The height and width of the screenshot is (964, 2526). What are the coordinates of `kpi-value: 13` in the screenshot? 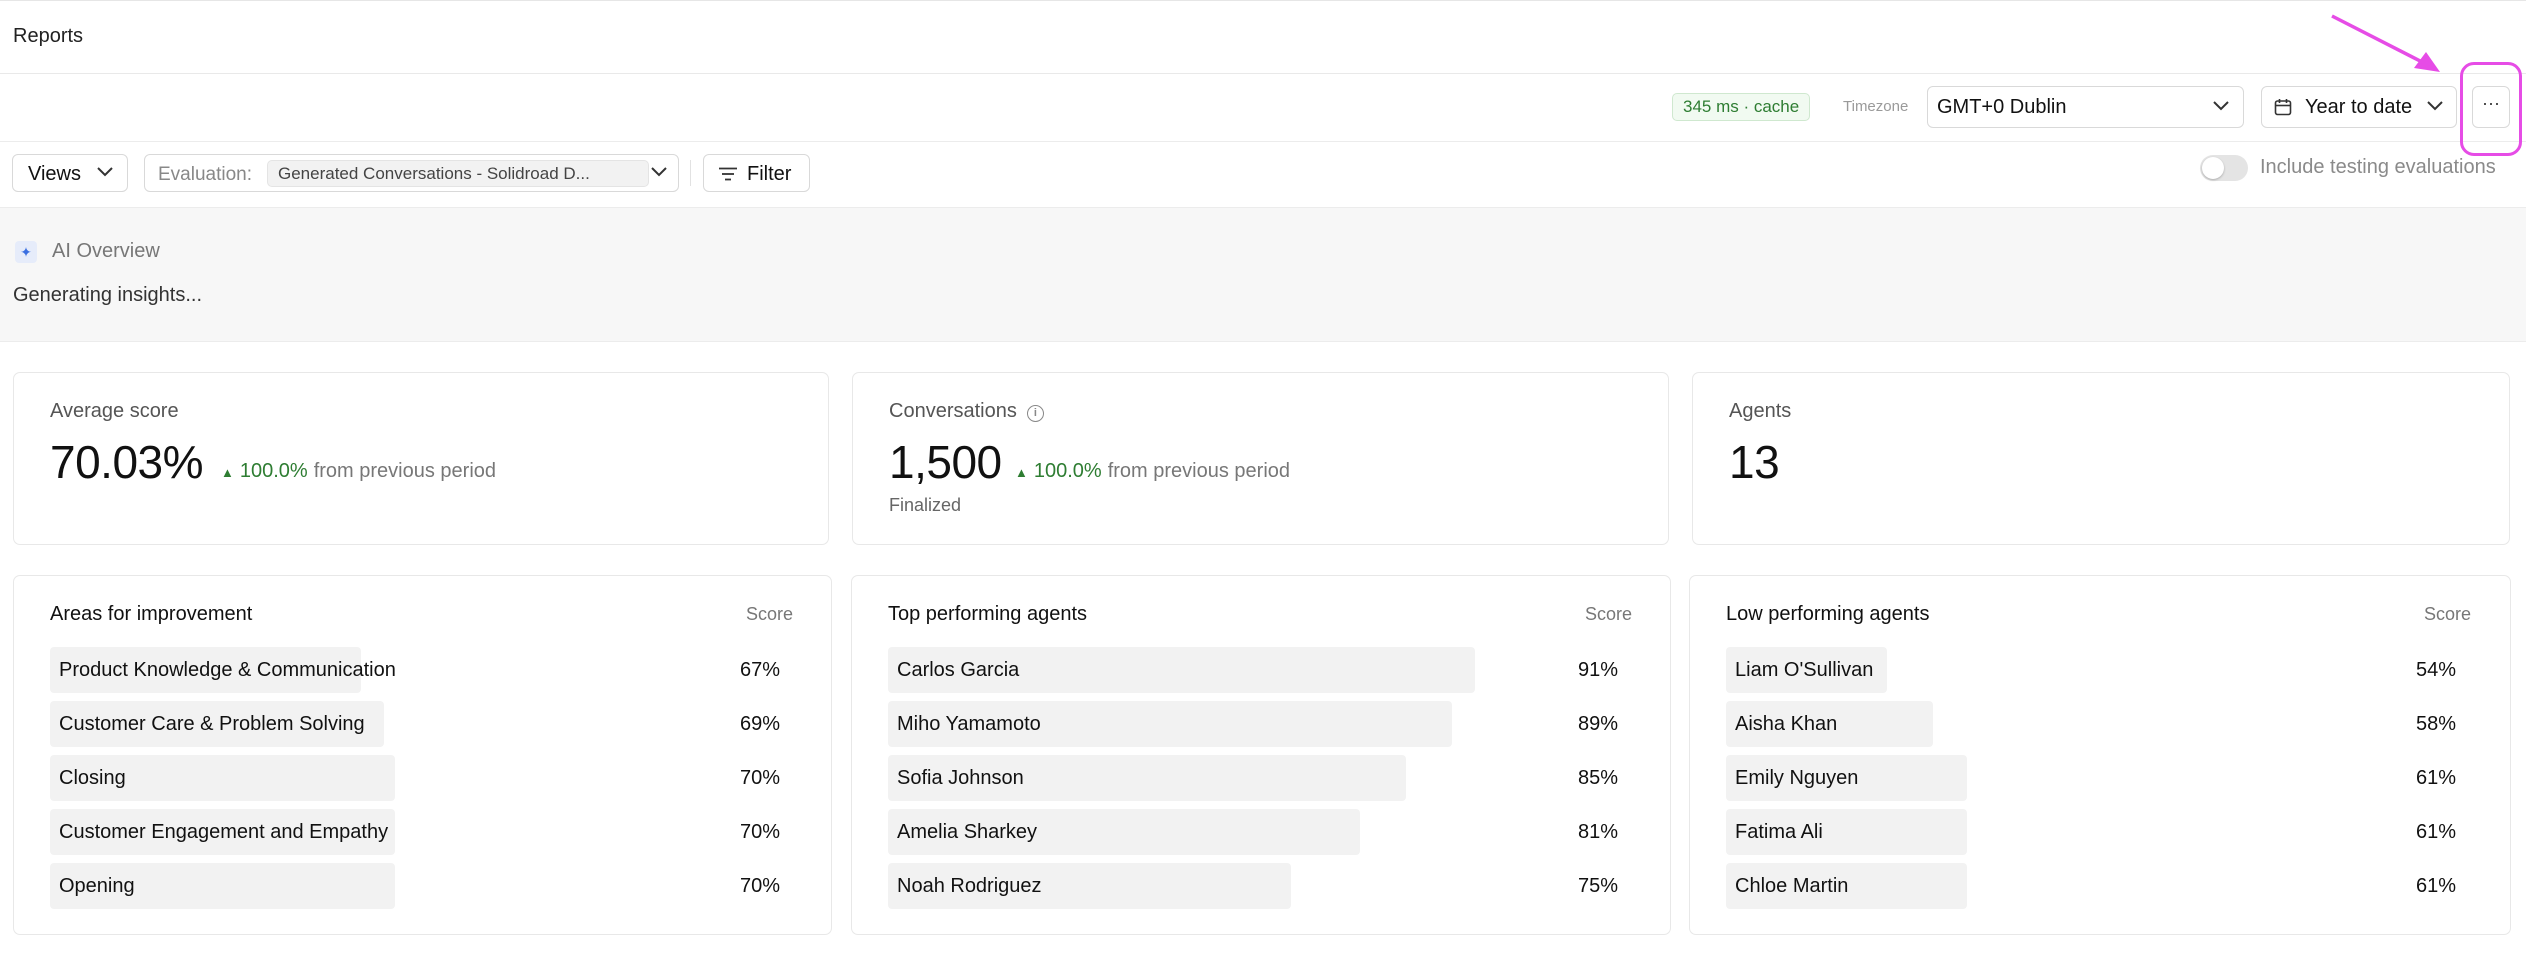 It's located at (1754, 462).